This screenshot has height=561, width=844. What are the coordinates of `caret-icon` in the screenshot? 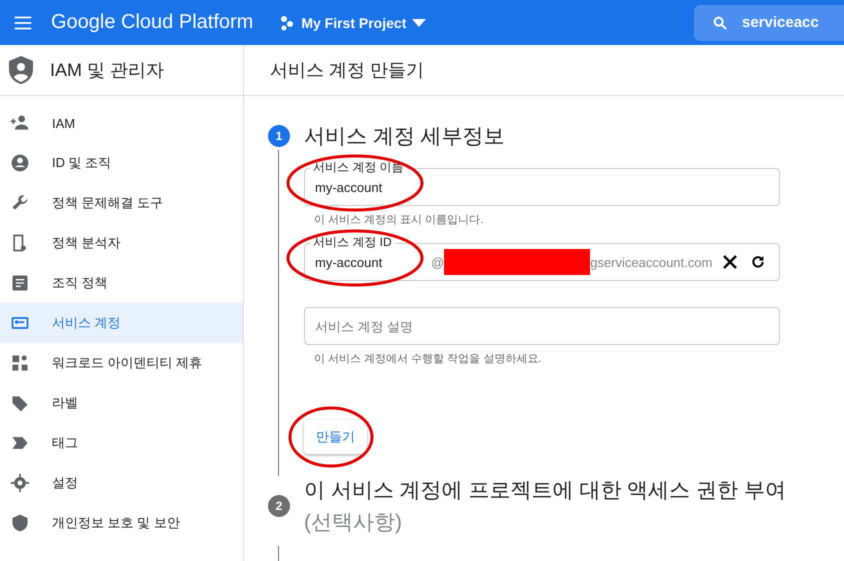 It's located at (419, 22).